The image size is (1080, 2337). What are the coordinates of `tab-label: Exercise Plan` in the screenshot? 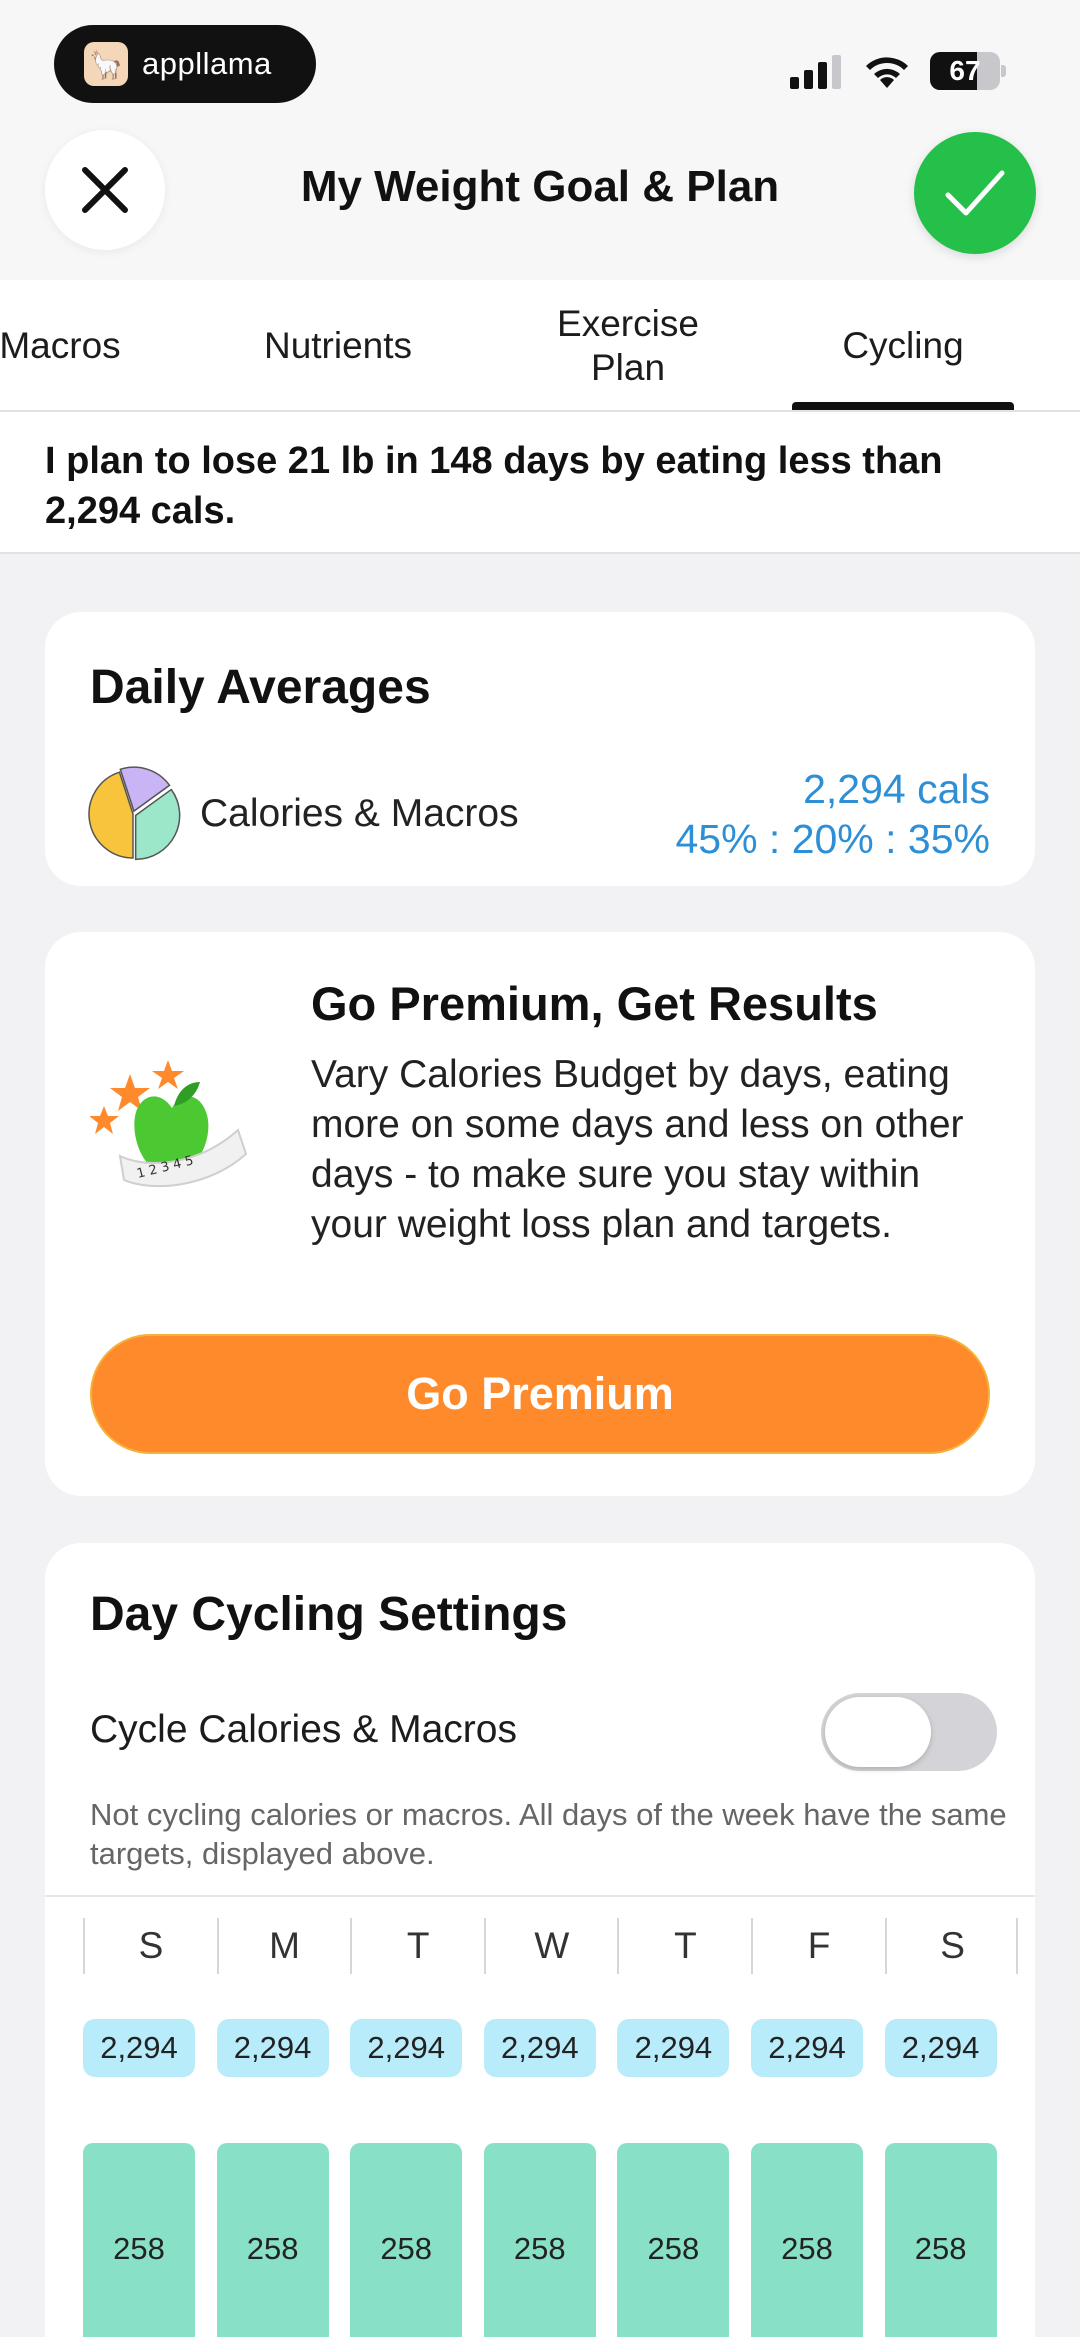 It's located at (628, 345).